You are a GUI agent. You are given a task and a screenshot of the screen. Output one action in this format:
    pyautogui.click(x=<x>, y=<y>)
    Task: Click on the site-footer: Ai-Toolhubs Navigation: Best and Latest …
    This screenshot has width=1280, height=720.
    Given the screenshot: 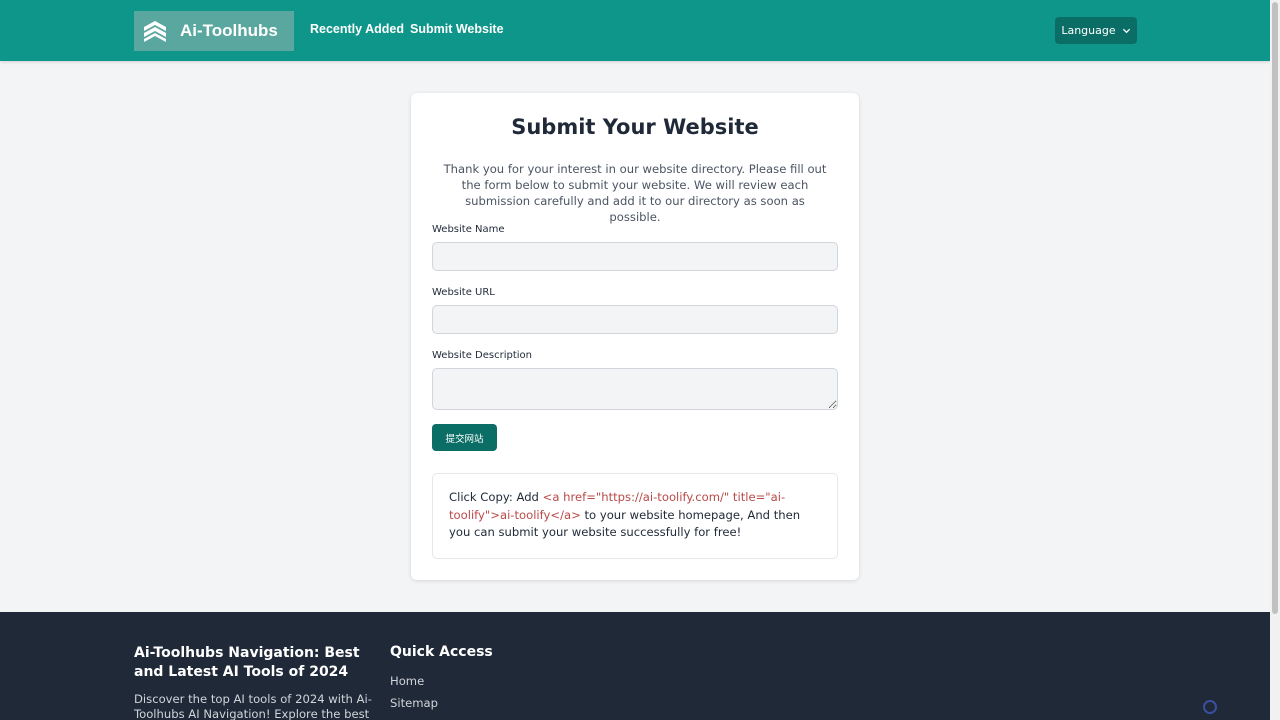 What is the action you would take?
    pyautogui.click(x=635, y=666)
    